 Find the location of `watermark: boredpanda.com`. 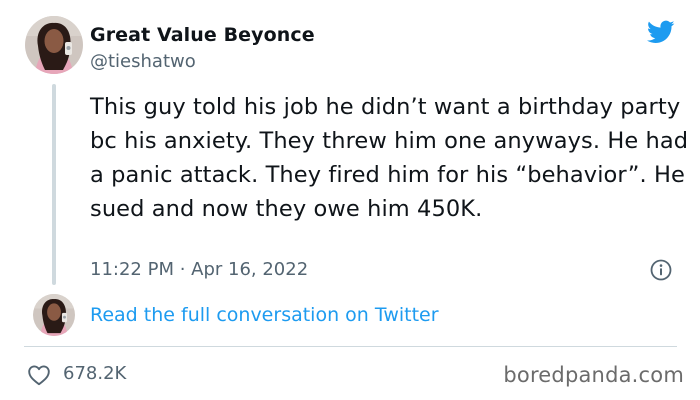

watermark: boredpanda.com is located at coordinates (593, 375).